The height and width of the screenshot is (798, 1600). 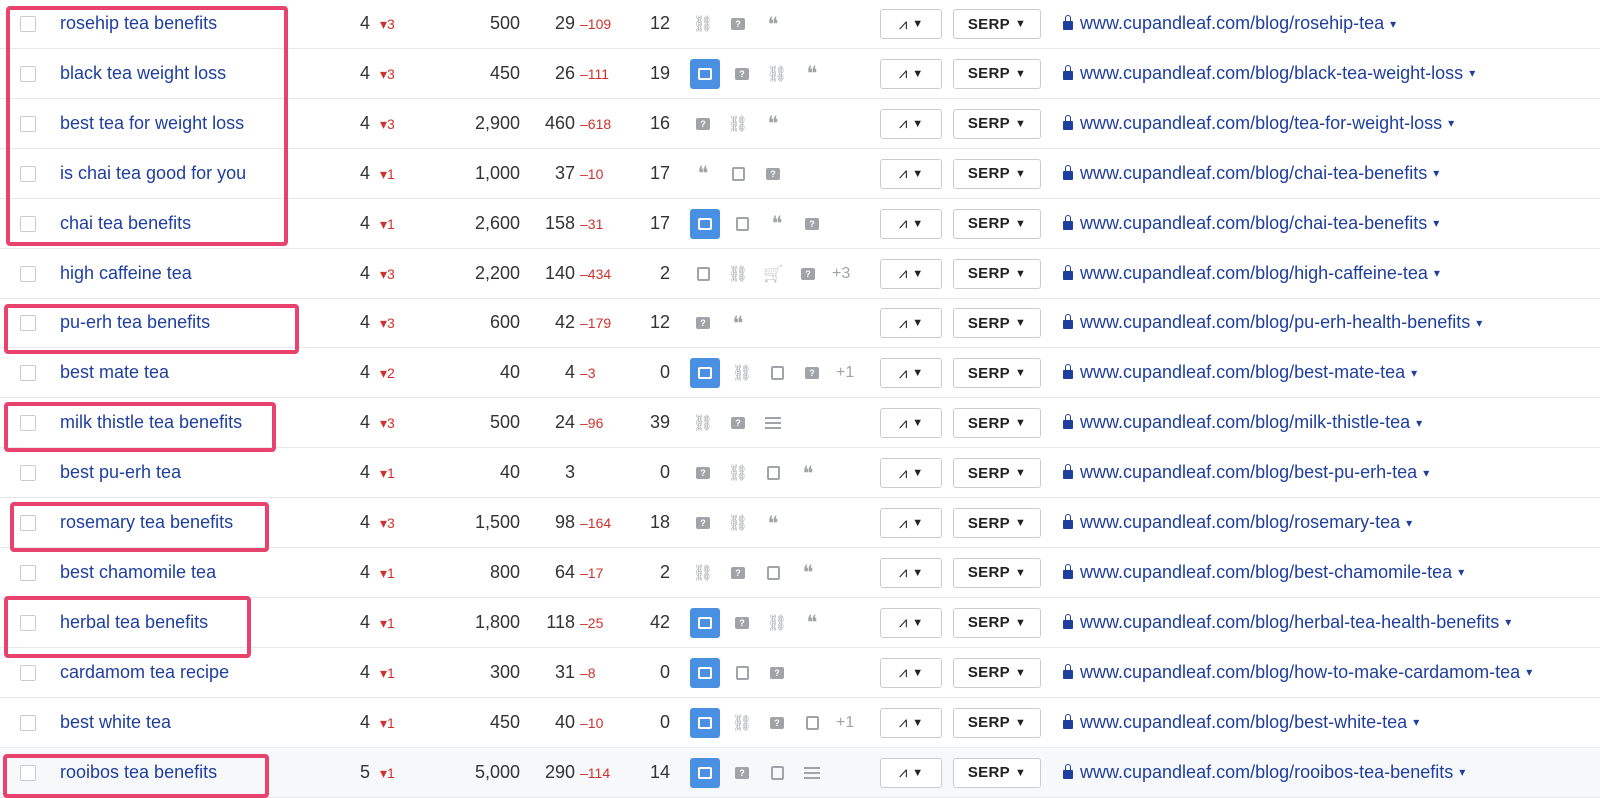 I want to click on traffic-change: –17, so click(x=592, y=572).